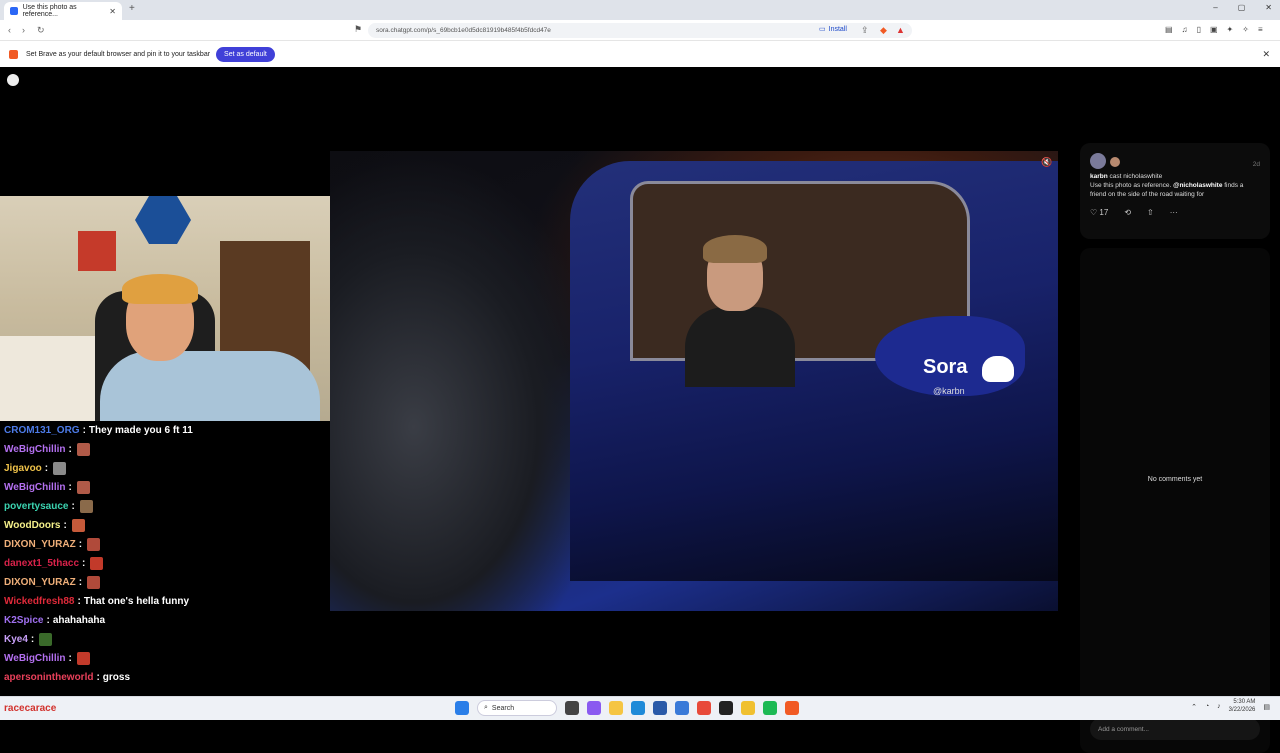 This screenshot has width=1280, height=753. Describe the element at coordinates (1194, 707) in the screenshot. I see `chevron-up-icon: ⌃` at that location.